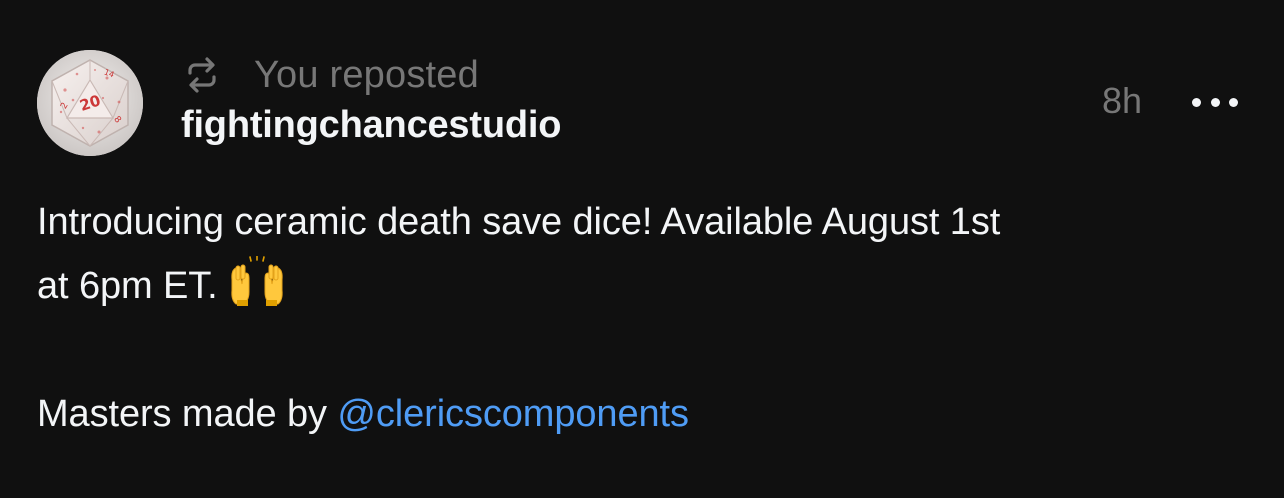  I want to click on d20-dice-icon: 20 14 2 8, so click(90, 103).